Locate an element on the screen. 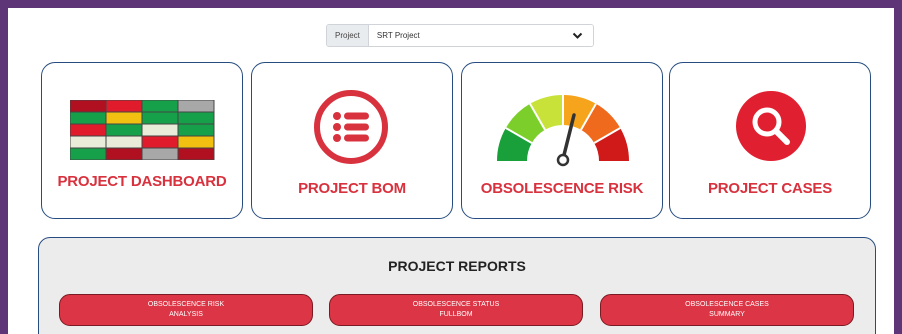  project-select-value: SRT Project is located at coordinates (398, 35).